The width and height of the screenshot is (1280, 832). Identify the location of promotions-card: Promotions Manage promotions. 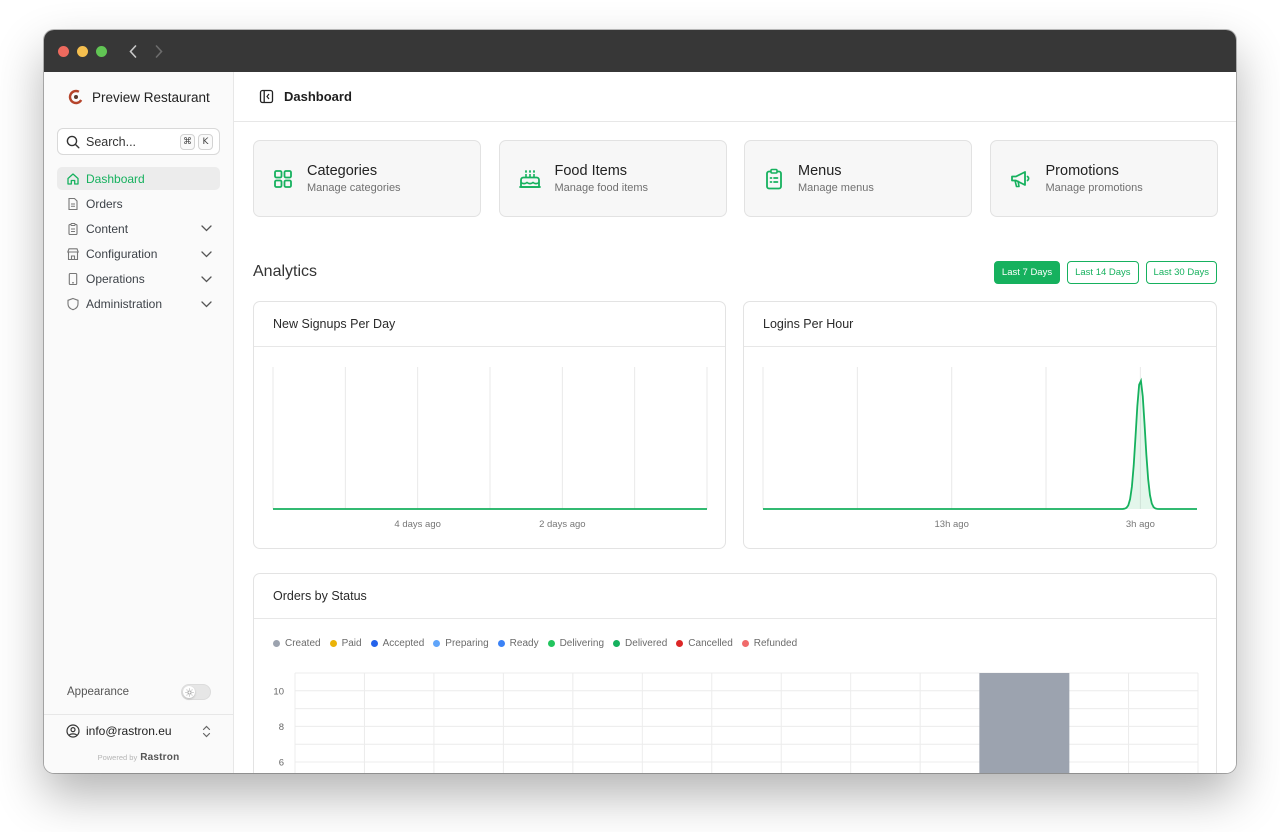
(1103, 178).